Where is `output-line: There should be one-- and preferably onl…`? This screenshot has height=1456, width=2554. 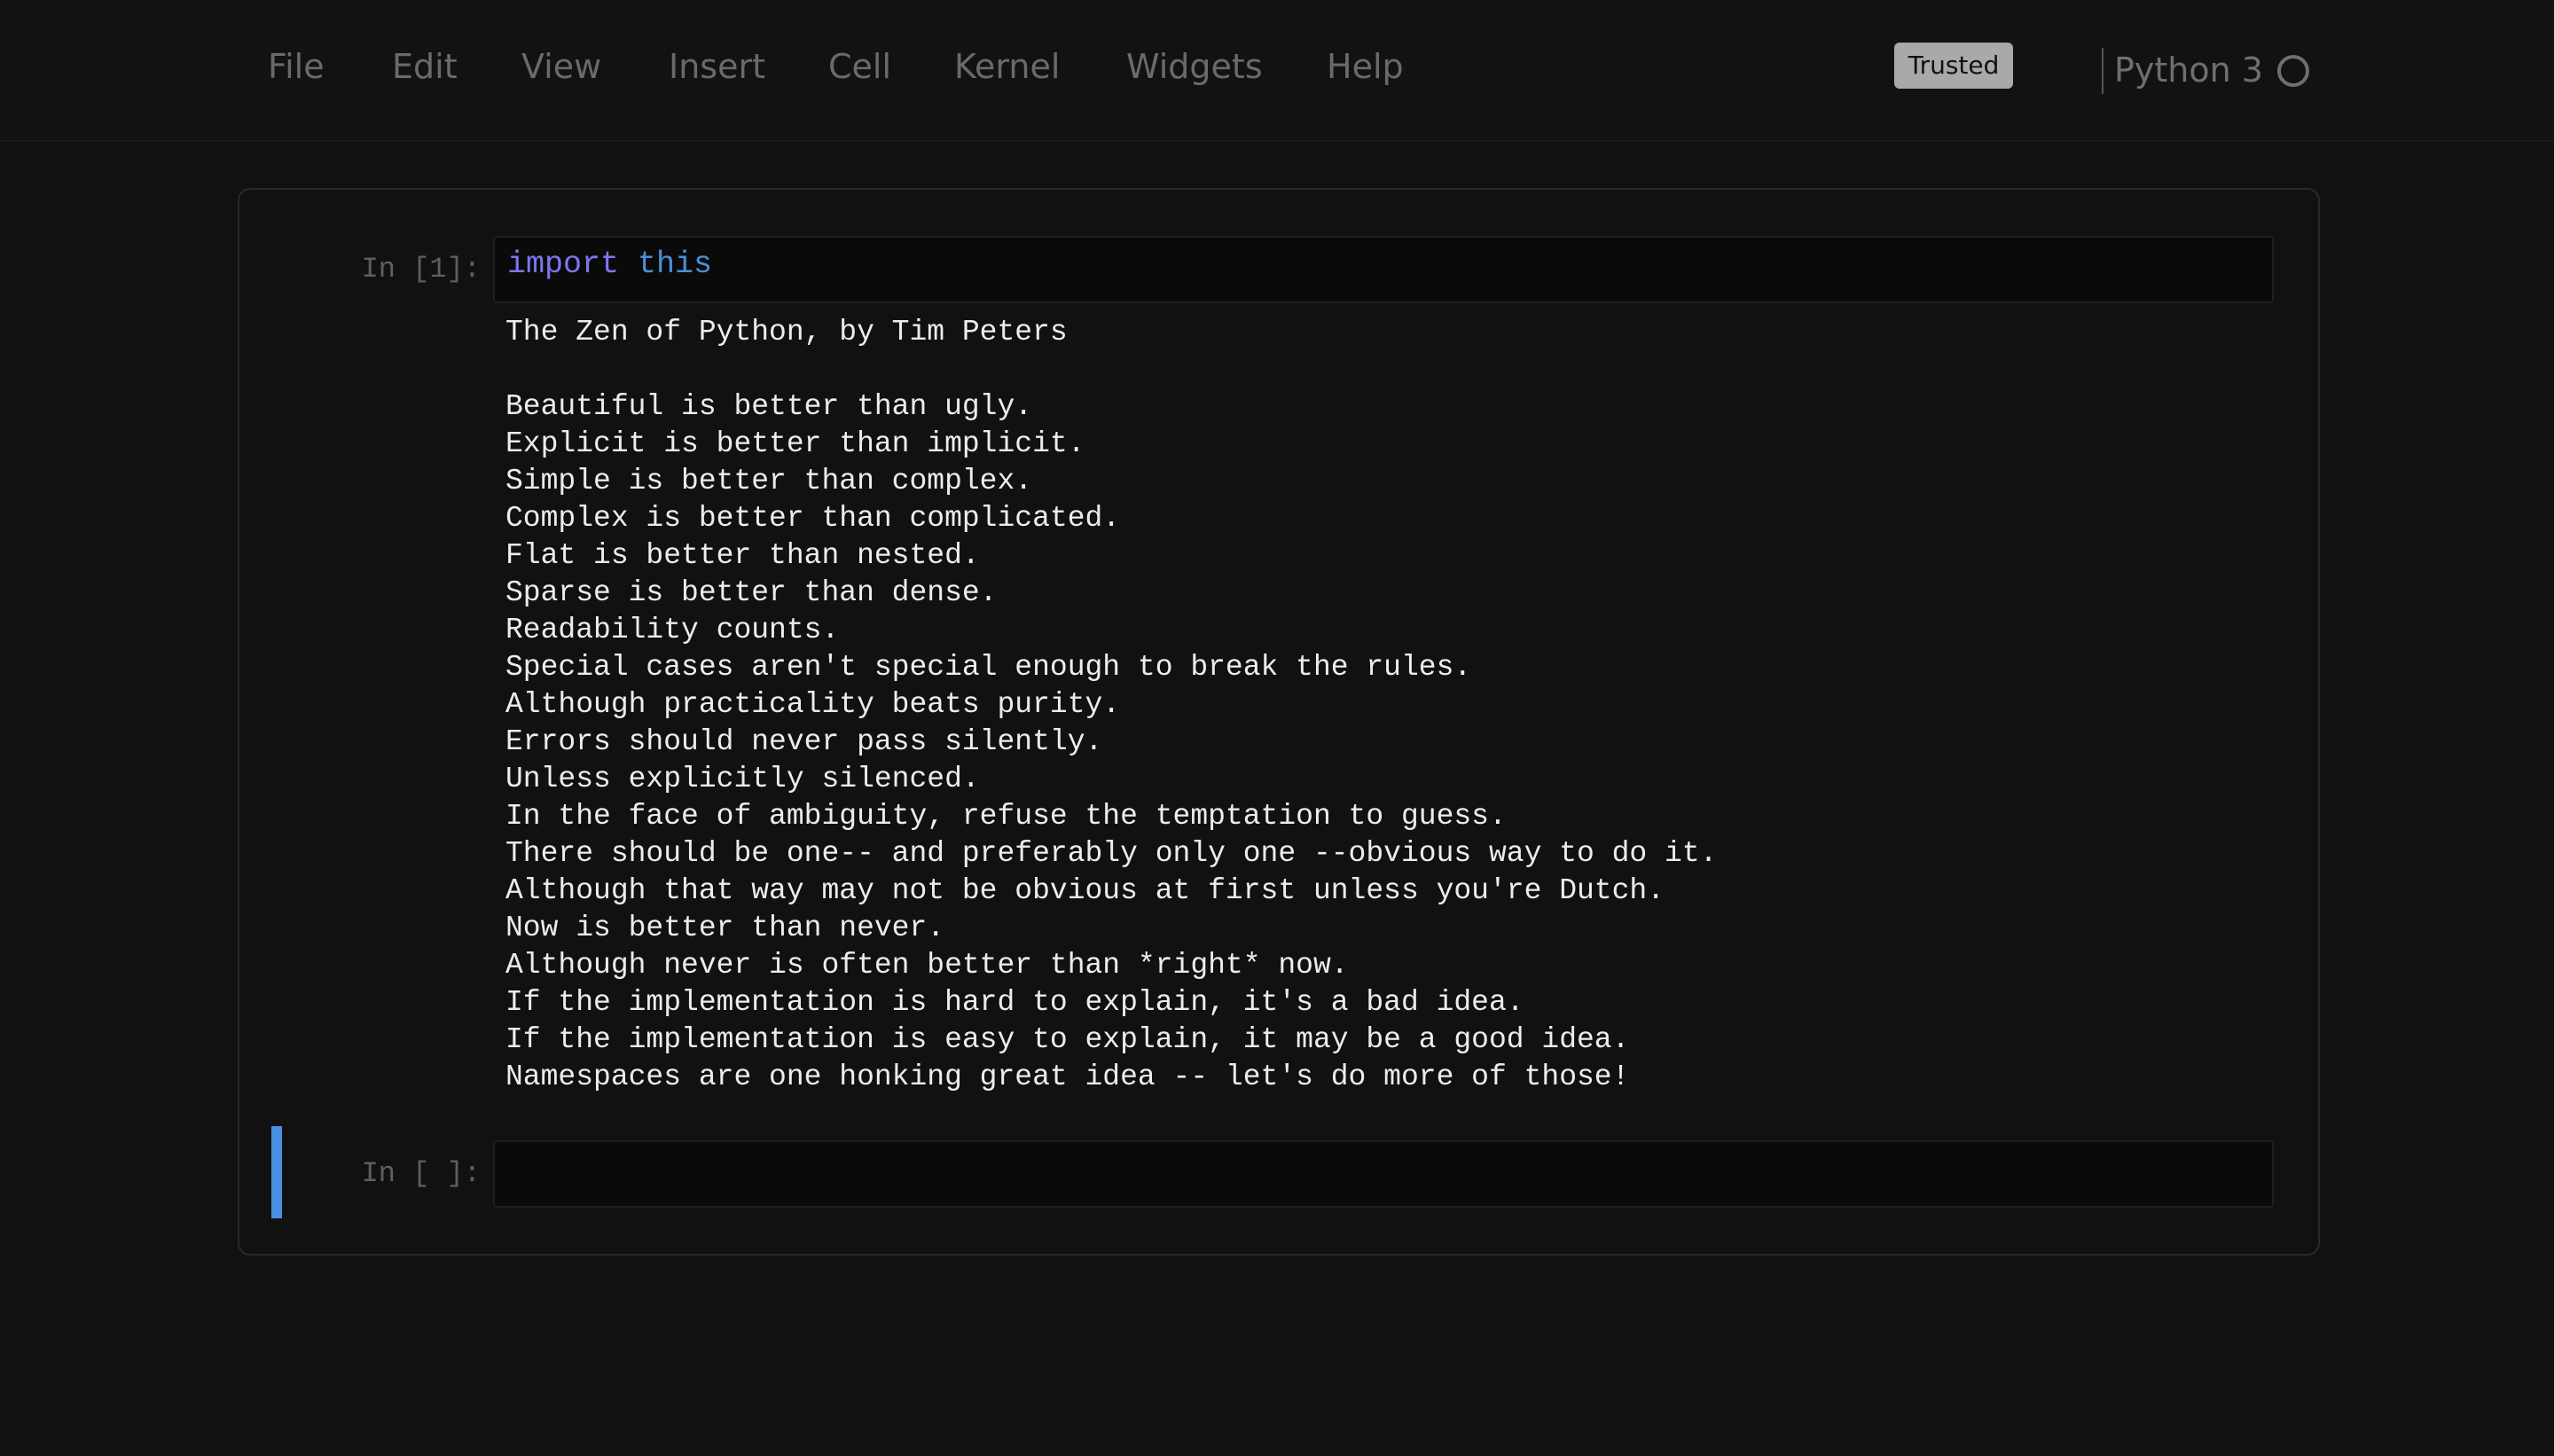 output-line: There should be one-- and preferably onl… is located at coordinates (1111, 853).